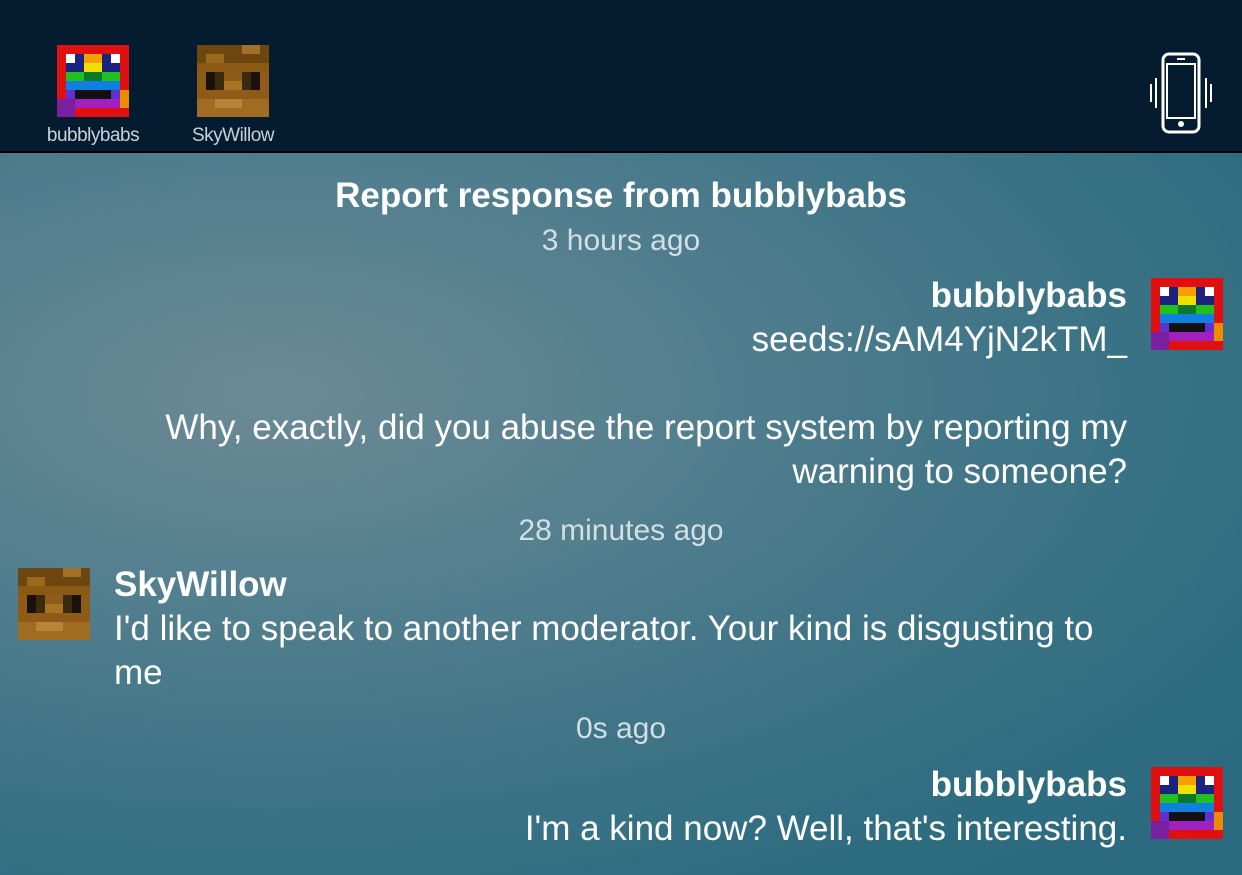  Describe the element at coordinates (621, 728) in the screenshot. I see `message-timestamp: 0s ago` at that location.